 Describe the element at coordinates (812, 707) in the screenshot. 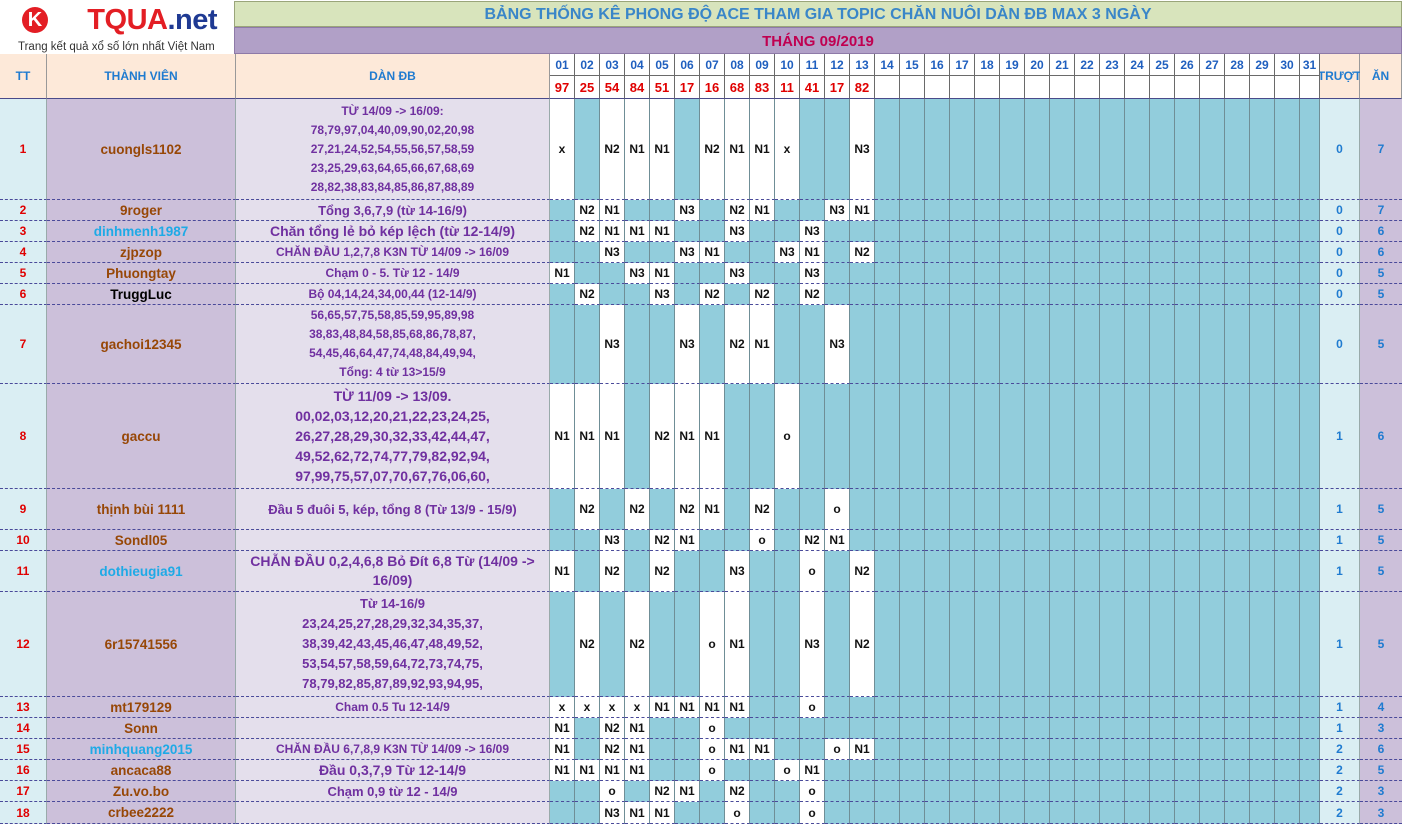

I see `day-cell-11: o` at that location.